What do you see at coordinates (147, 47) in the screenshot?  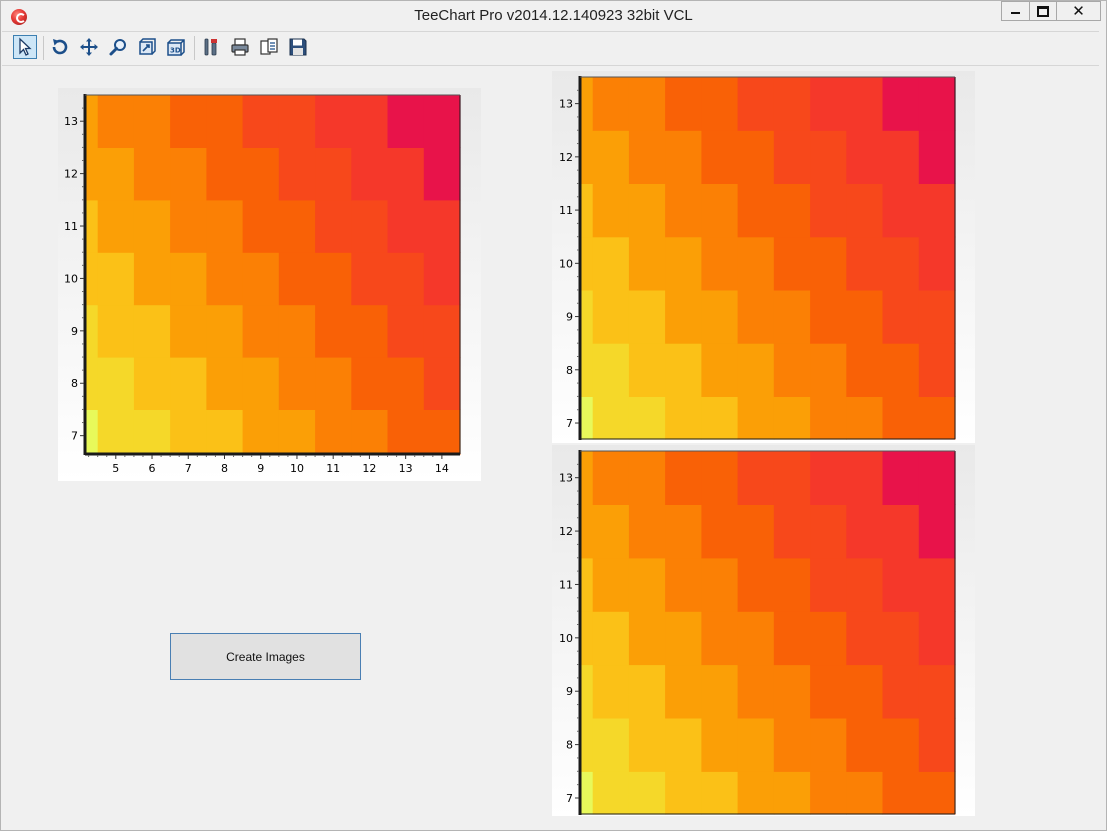 I see `depth-tool-button` at bounding box center [147, 47].